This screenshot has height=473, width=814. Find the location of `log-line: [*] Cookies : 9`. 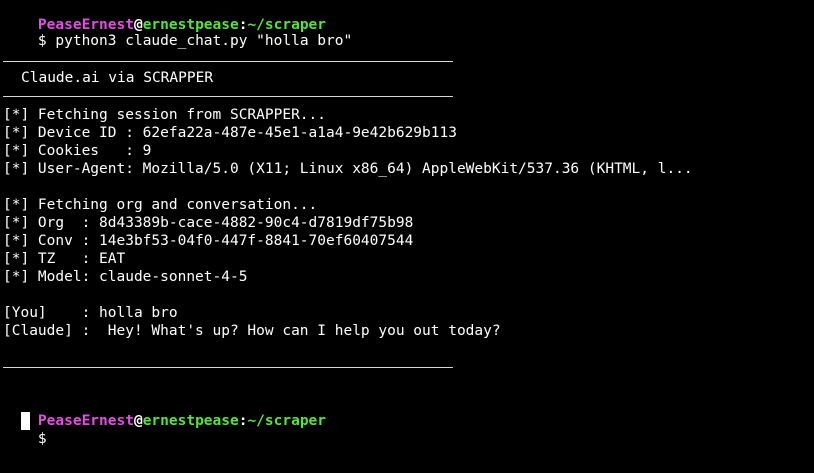

log-line: [*] Cookies : 9 is located at coordinates (77, 151).